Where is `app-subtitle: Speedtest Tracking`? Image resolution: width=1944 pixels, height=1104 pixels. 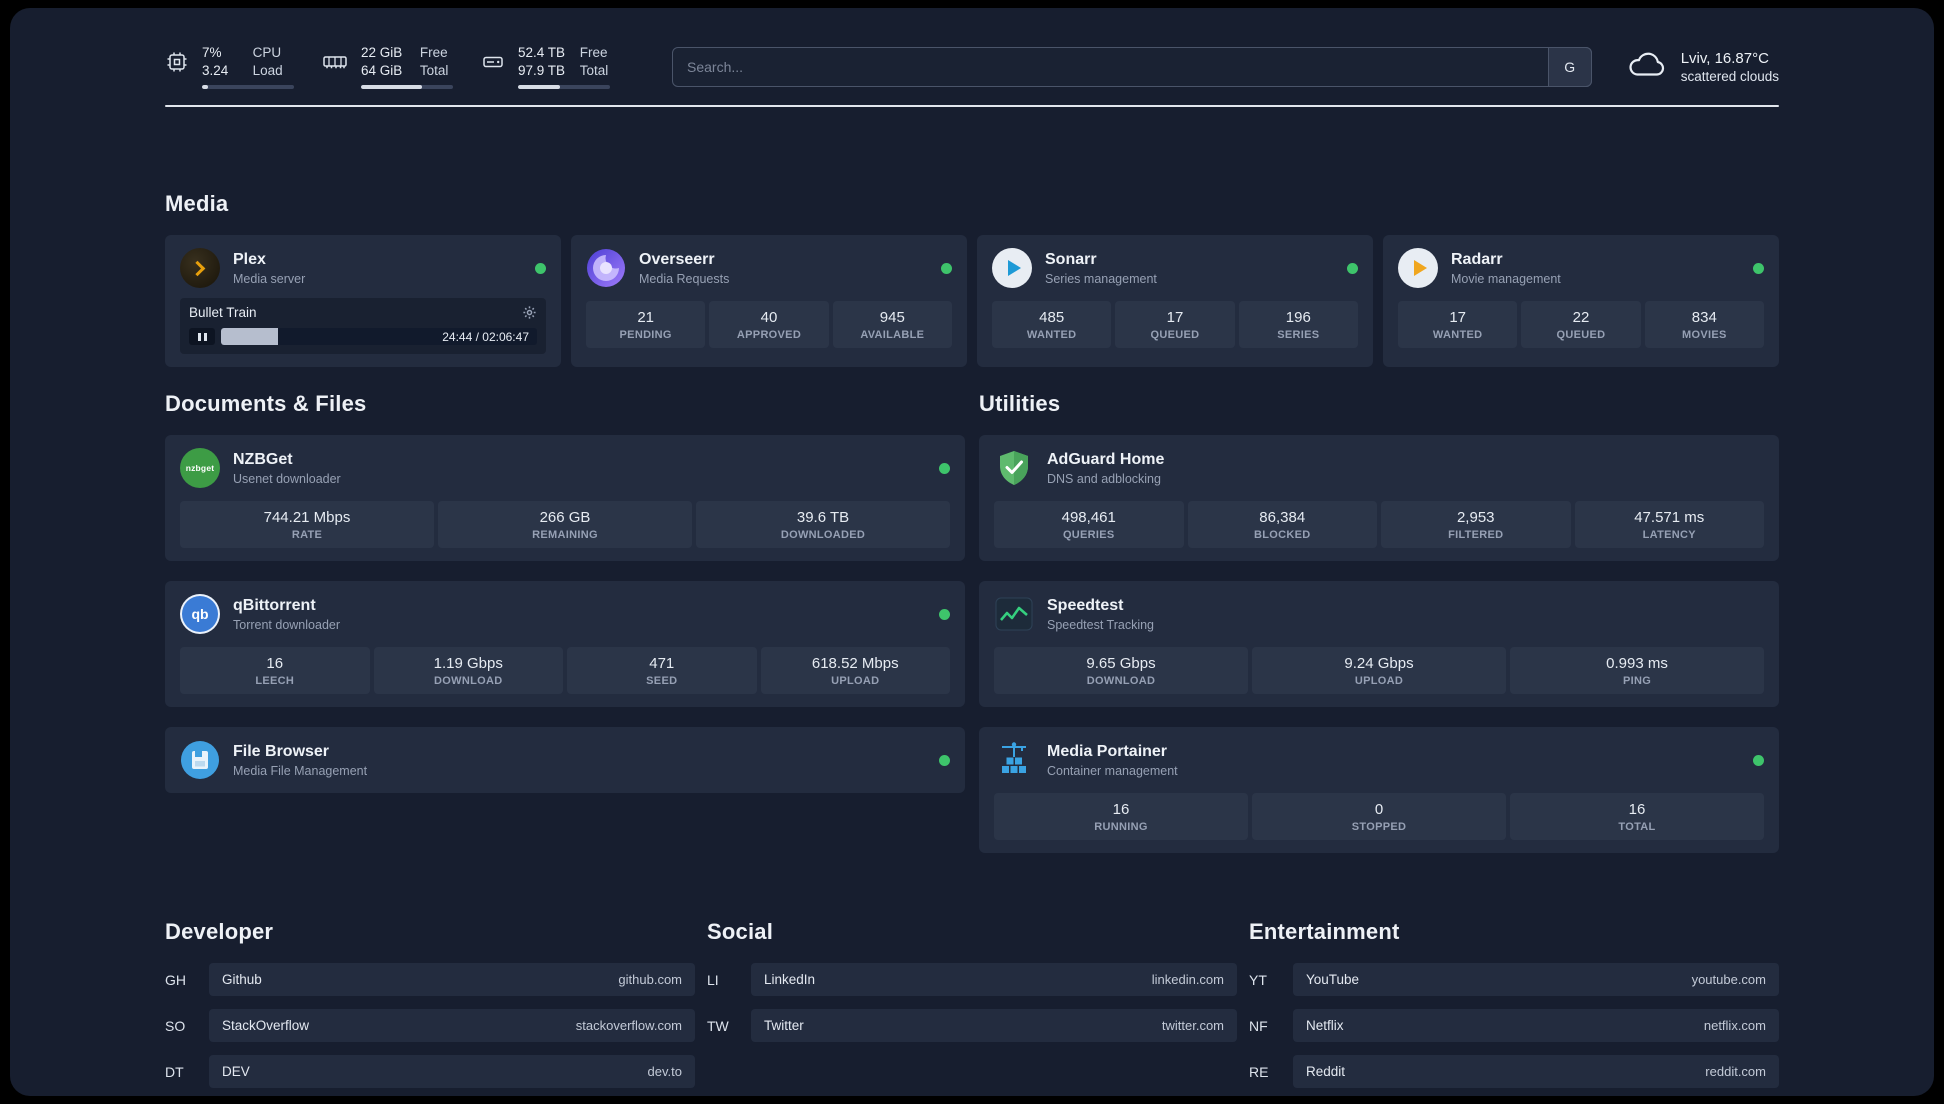
app-subtitle: Speedtest Tracking is located at coordinates (1101, 624).